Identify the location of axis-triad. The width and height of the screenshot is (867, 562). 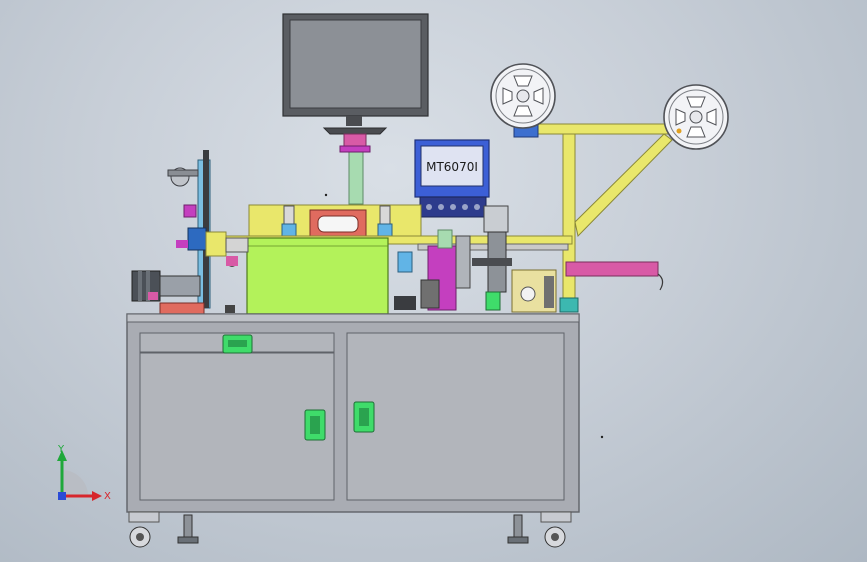
(79, 475).